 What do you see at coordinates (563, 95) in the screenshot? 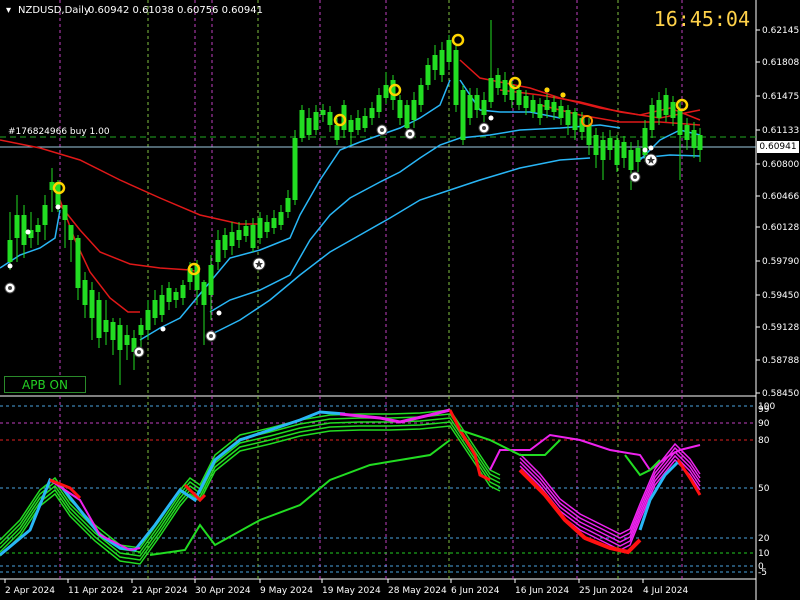
I see `dot-marker-yellow` at bounding box center [563, 95].